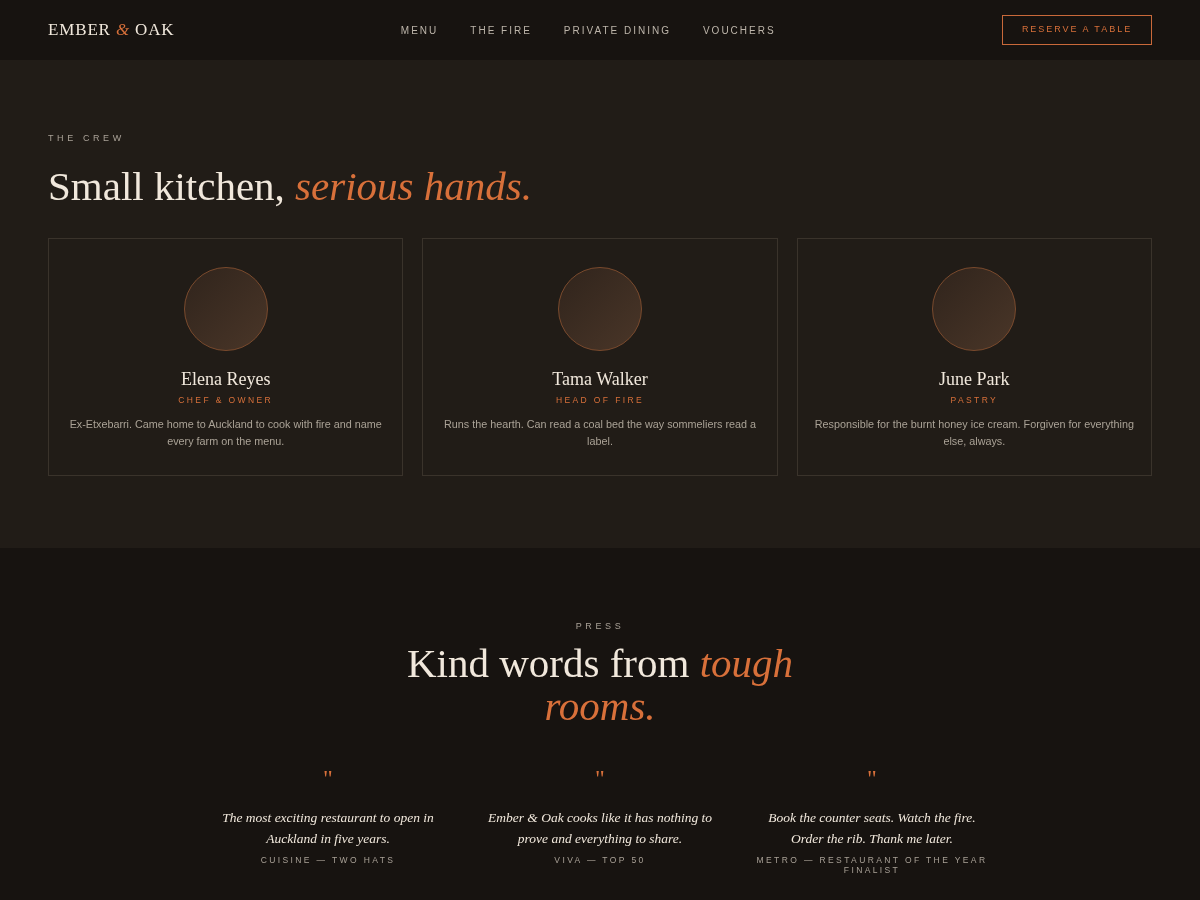  Describe the element at coordinates (225, 400) in the screenshot. I see `member-role: CHEF & OWNER` at that location.